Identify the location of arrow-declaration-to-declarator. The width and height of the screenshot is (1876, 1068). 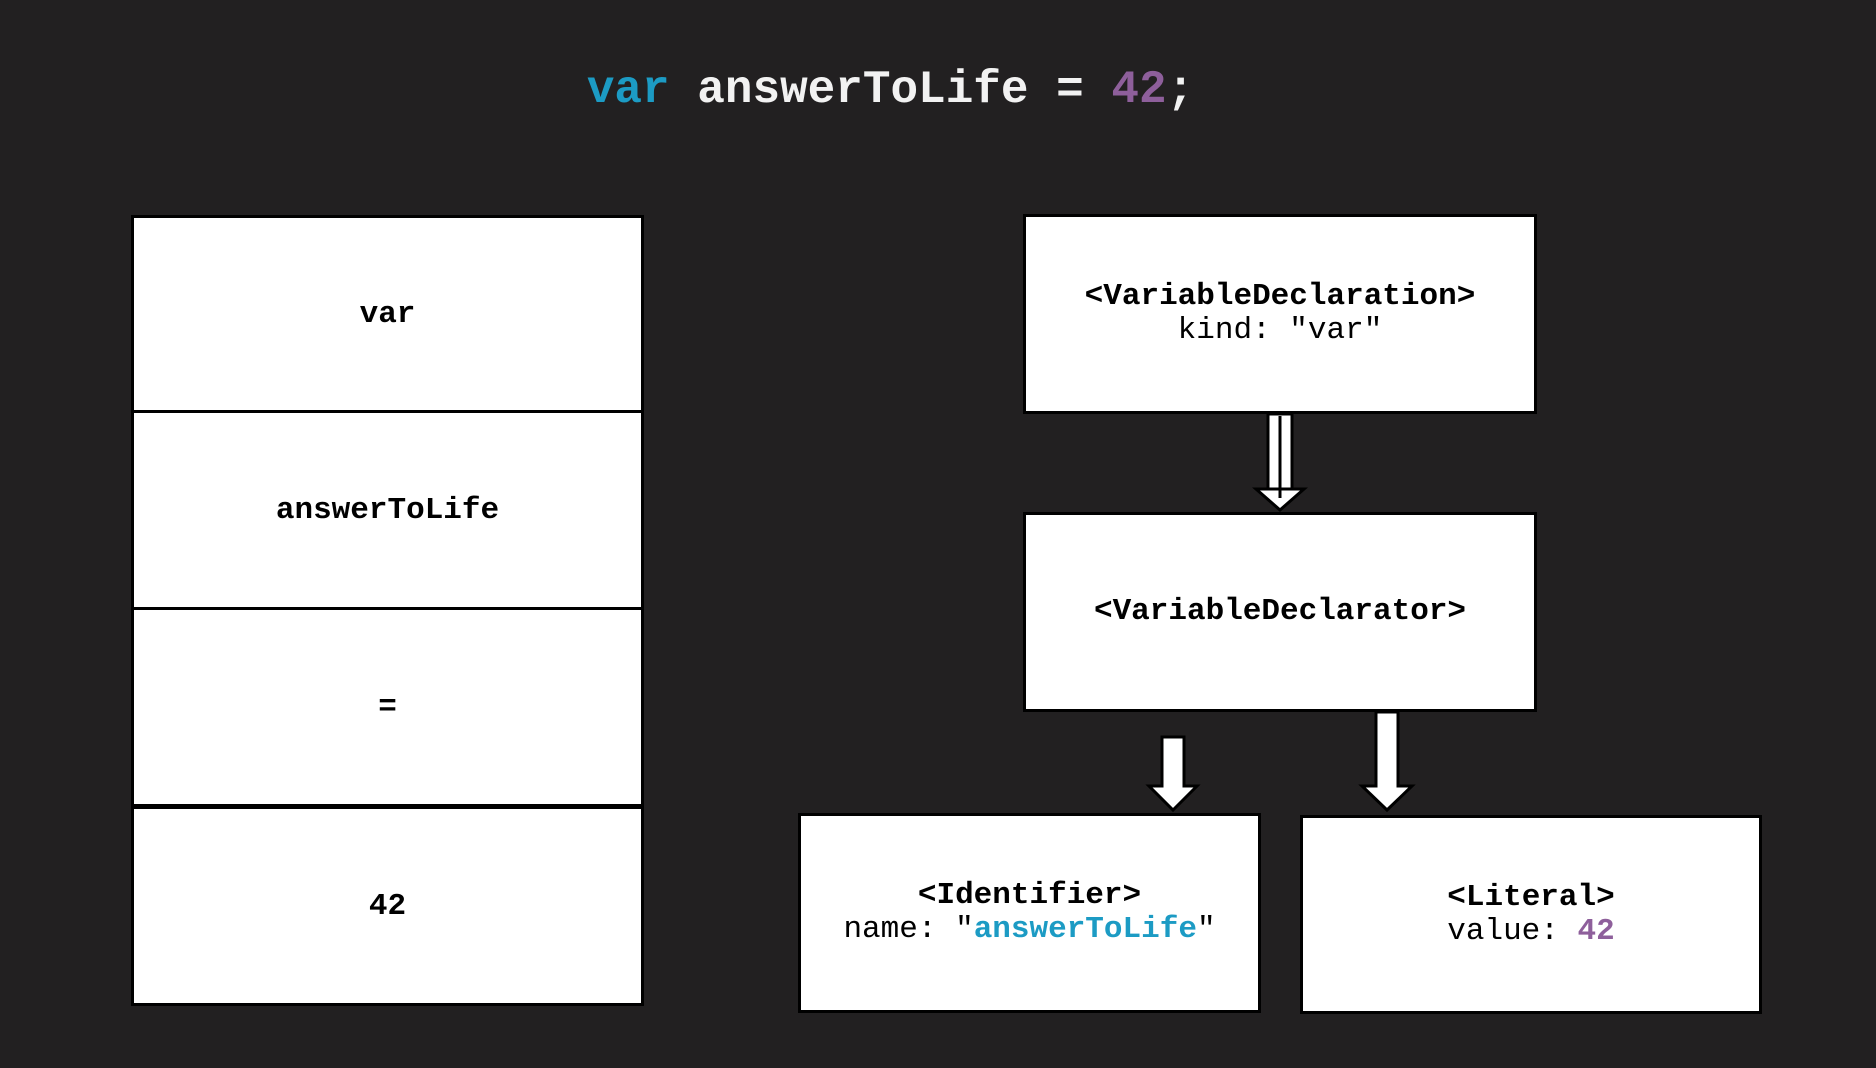
(1280, 462).